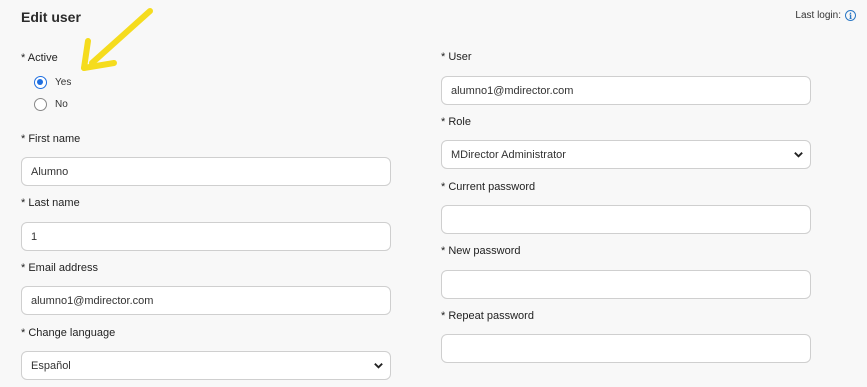 The height and width of the screenshot is (387, 867). I want to click on new-password-input, so click(626, 284).